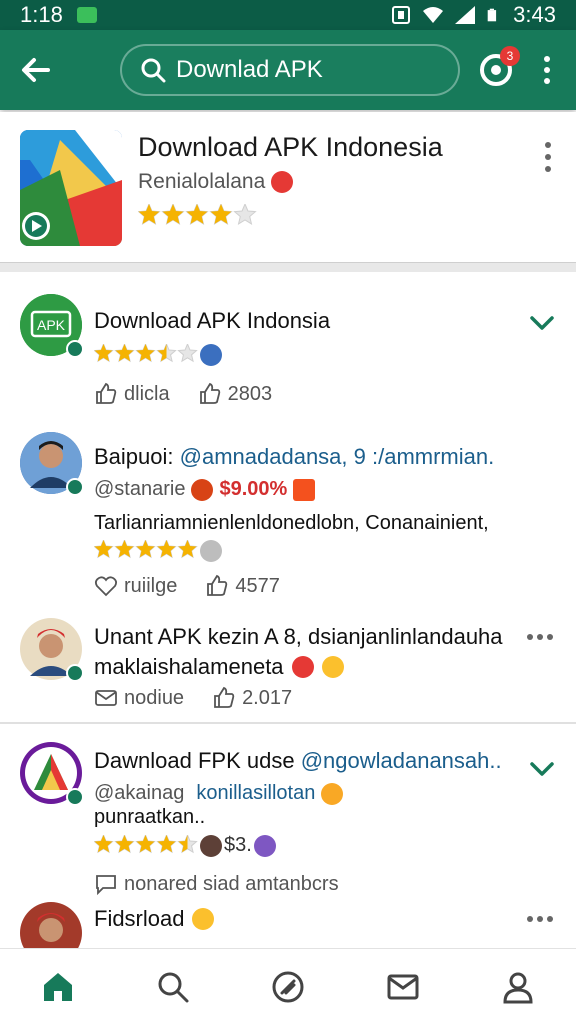  I want to click on feed-title: Download APK Indonsia, so click(212, 321).